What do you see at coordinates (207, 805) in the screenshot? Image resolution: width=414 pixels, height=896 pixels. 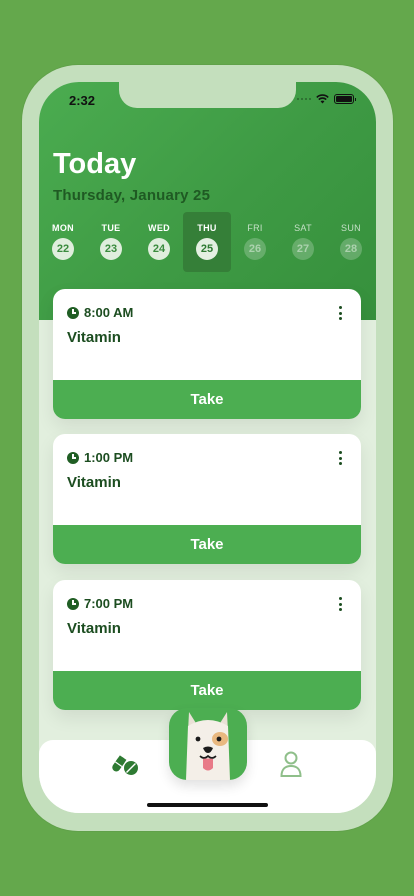 I see `home-indicator` at bounding box center [207, 805].